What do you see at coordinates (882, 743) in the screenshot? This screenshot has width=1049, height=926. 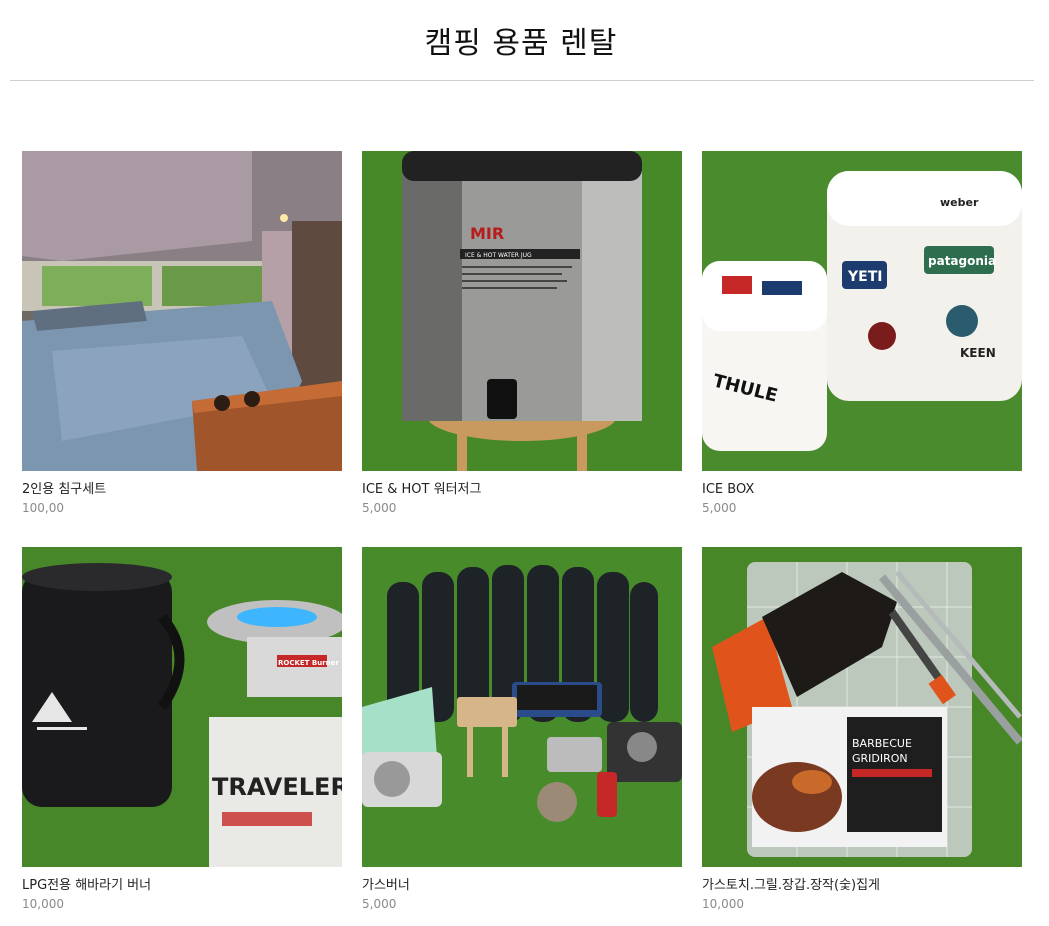 I see `gridiron-text-line1: BARBECUE` at bounding box center [882, 743].